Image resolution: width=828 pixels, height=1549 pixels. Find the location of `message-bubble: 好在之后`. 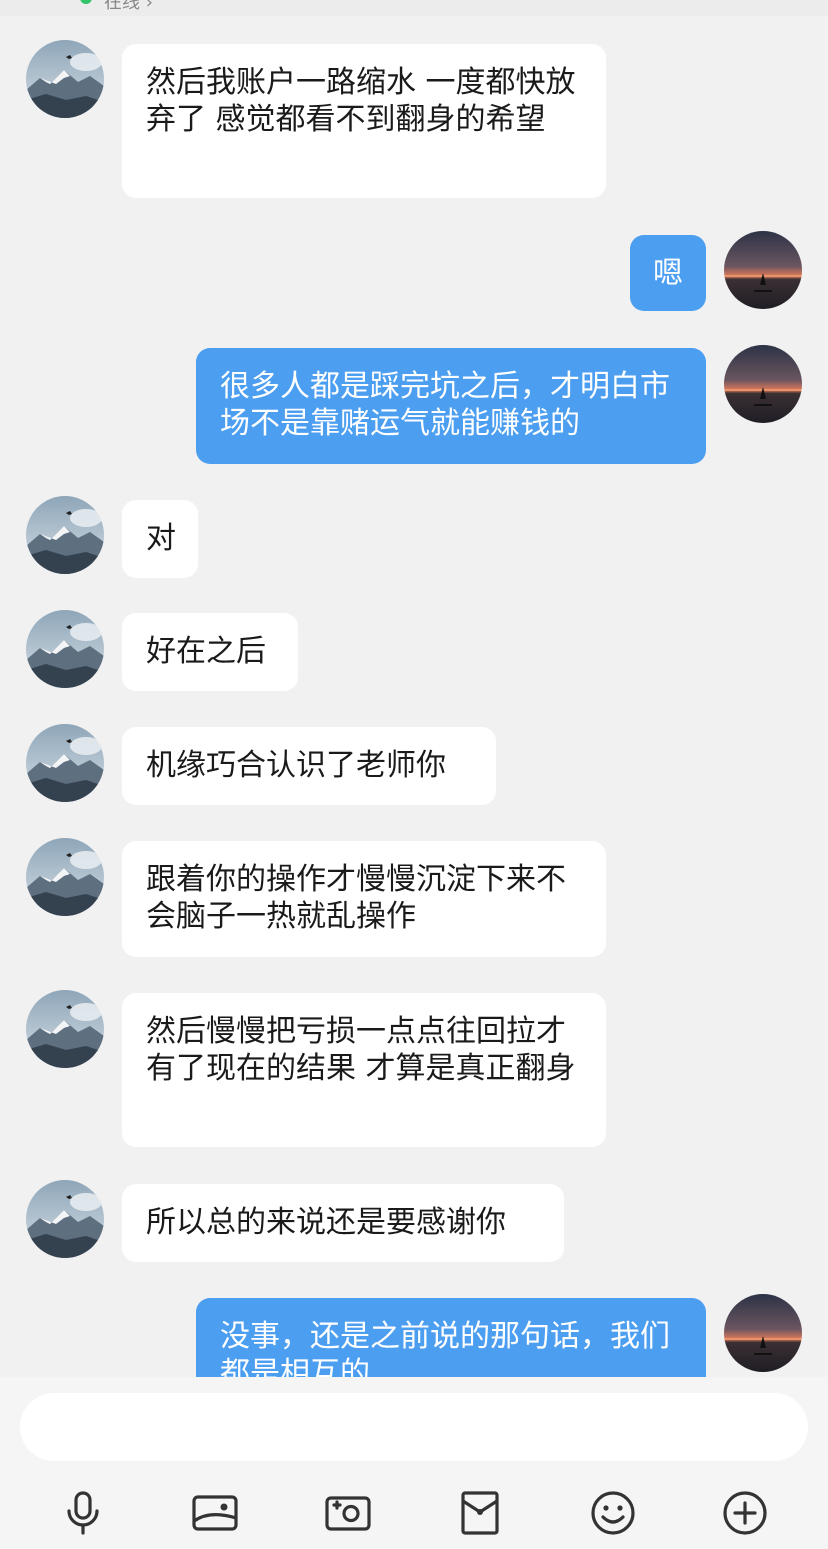

message-bubble: 好在之后 is located at coordinates (210, 652).